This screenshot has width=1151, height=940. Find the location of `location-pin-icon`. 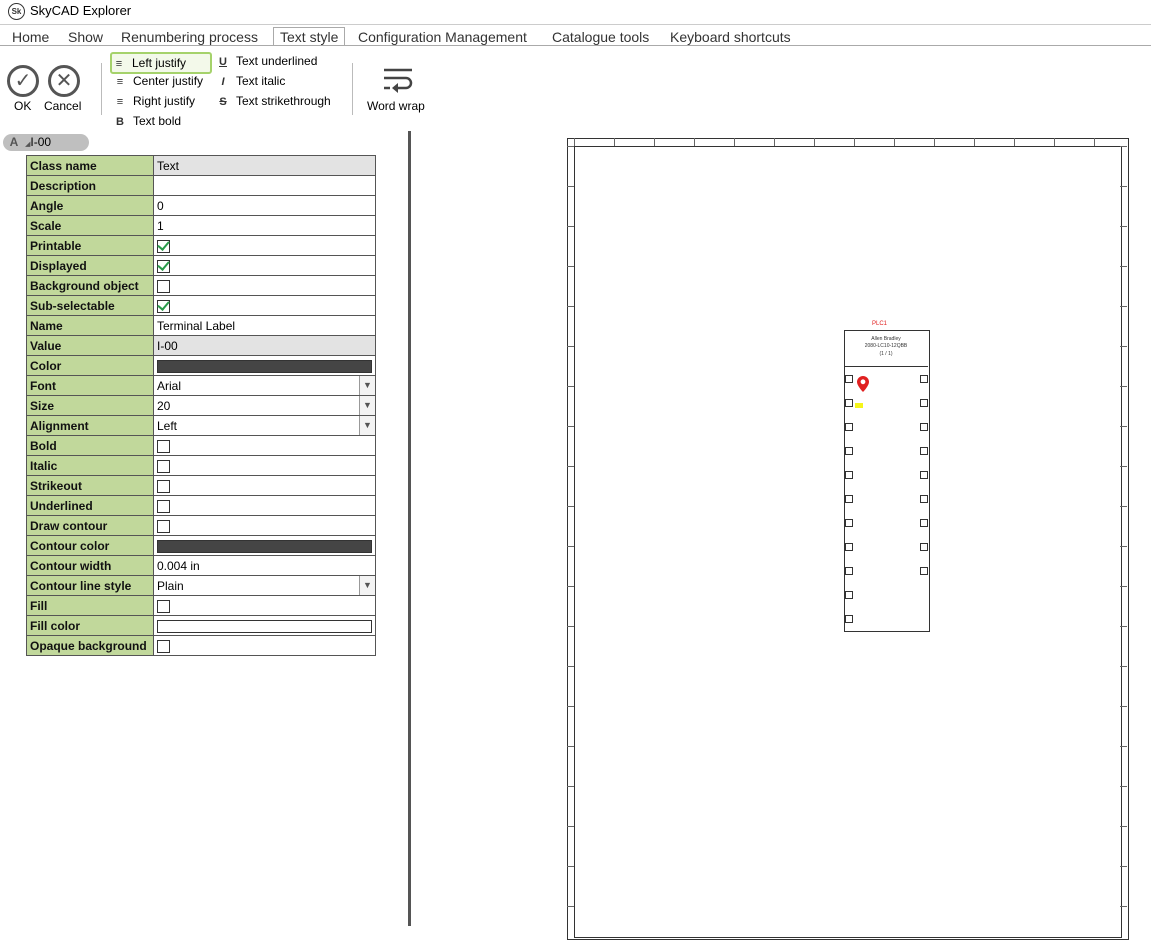

location-pin-icon is located at coordinates (863, 385).